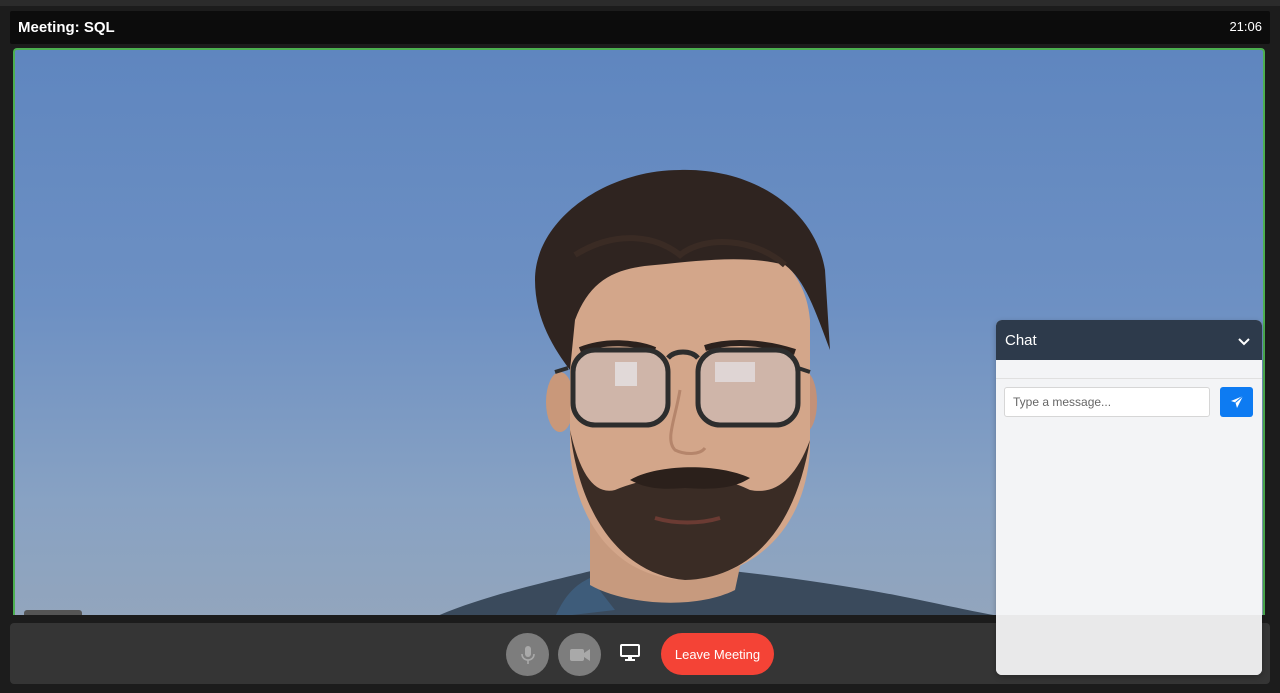  What do you see at coordinates (66, 27) in the screenshot?
I see `meeting-title: Meeting: SQL` at bounding box center [66, 27].